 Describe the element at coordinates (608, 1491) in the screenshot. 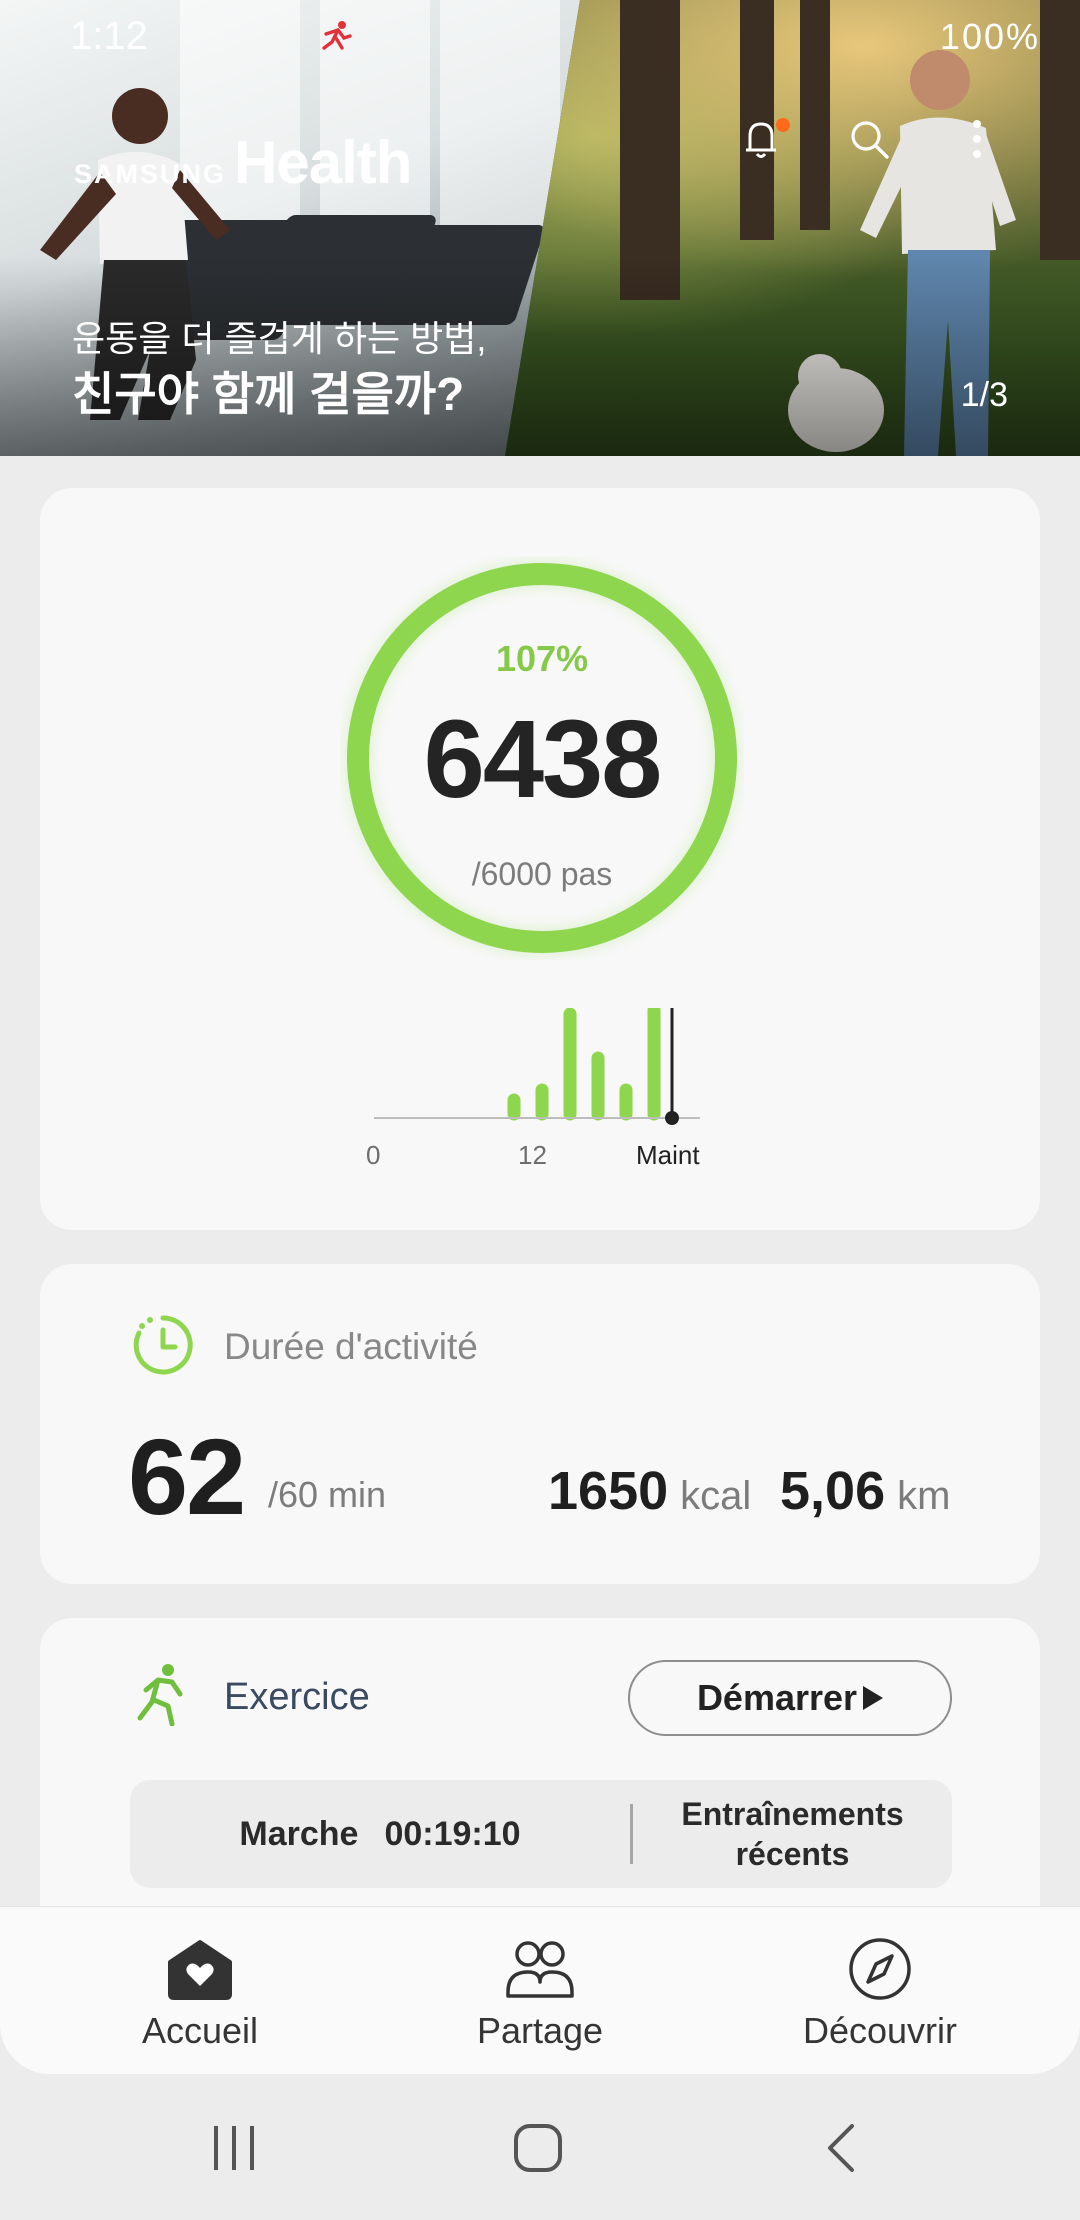

I see `calories-value: 1650` at that location.